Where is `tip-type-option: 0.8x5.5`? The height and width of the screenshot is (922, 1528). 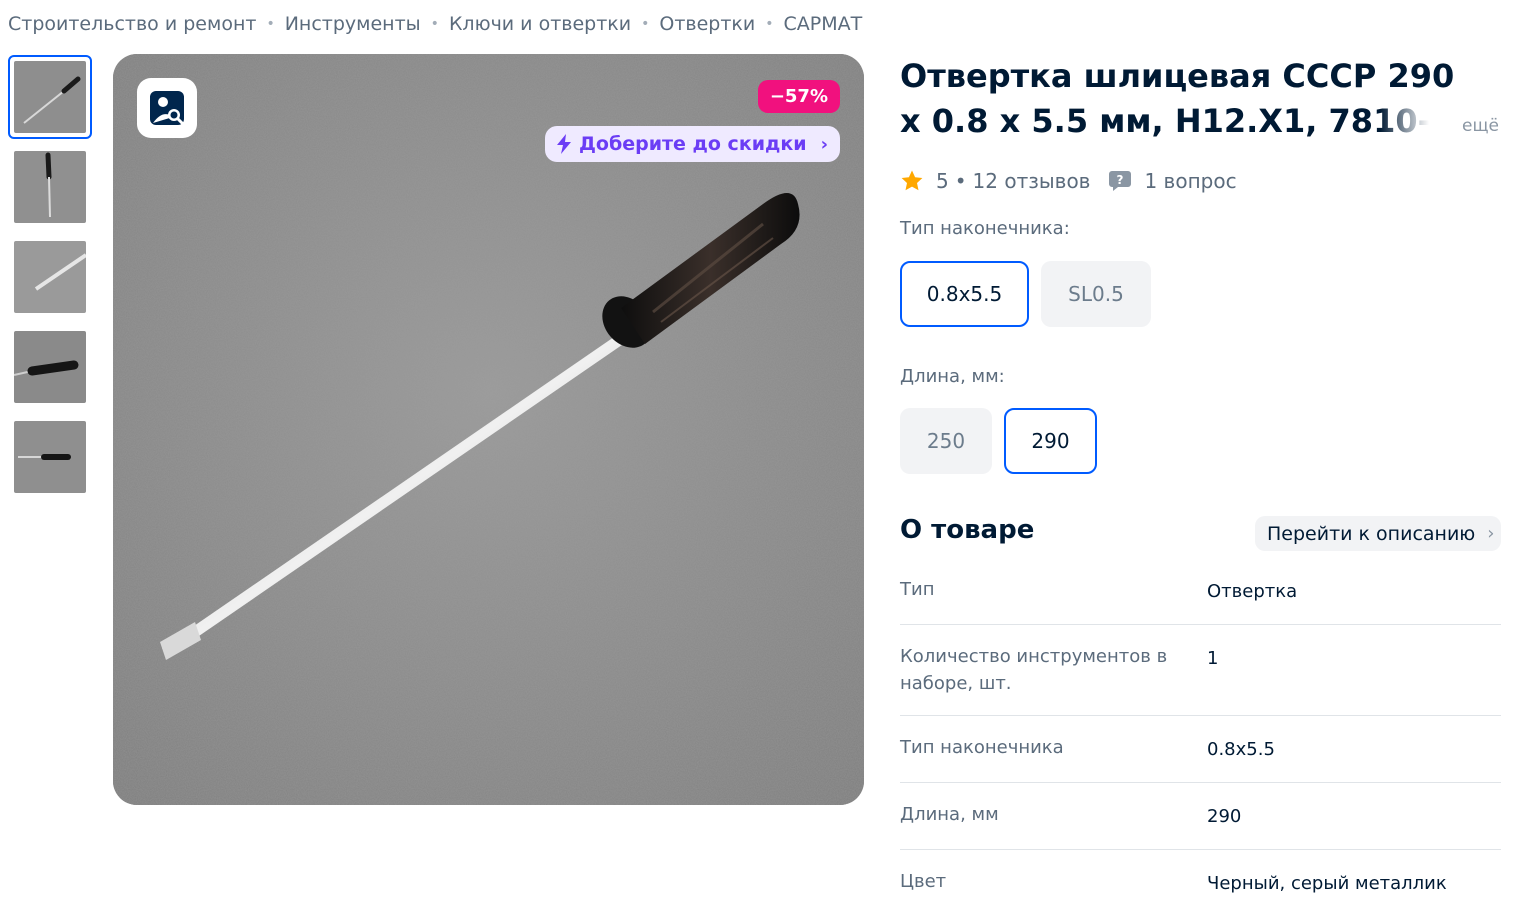 tip-type-option: 0.8x5.5 is located at coordinates (964, 294).